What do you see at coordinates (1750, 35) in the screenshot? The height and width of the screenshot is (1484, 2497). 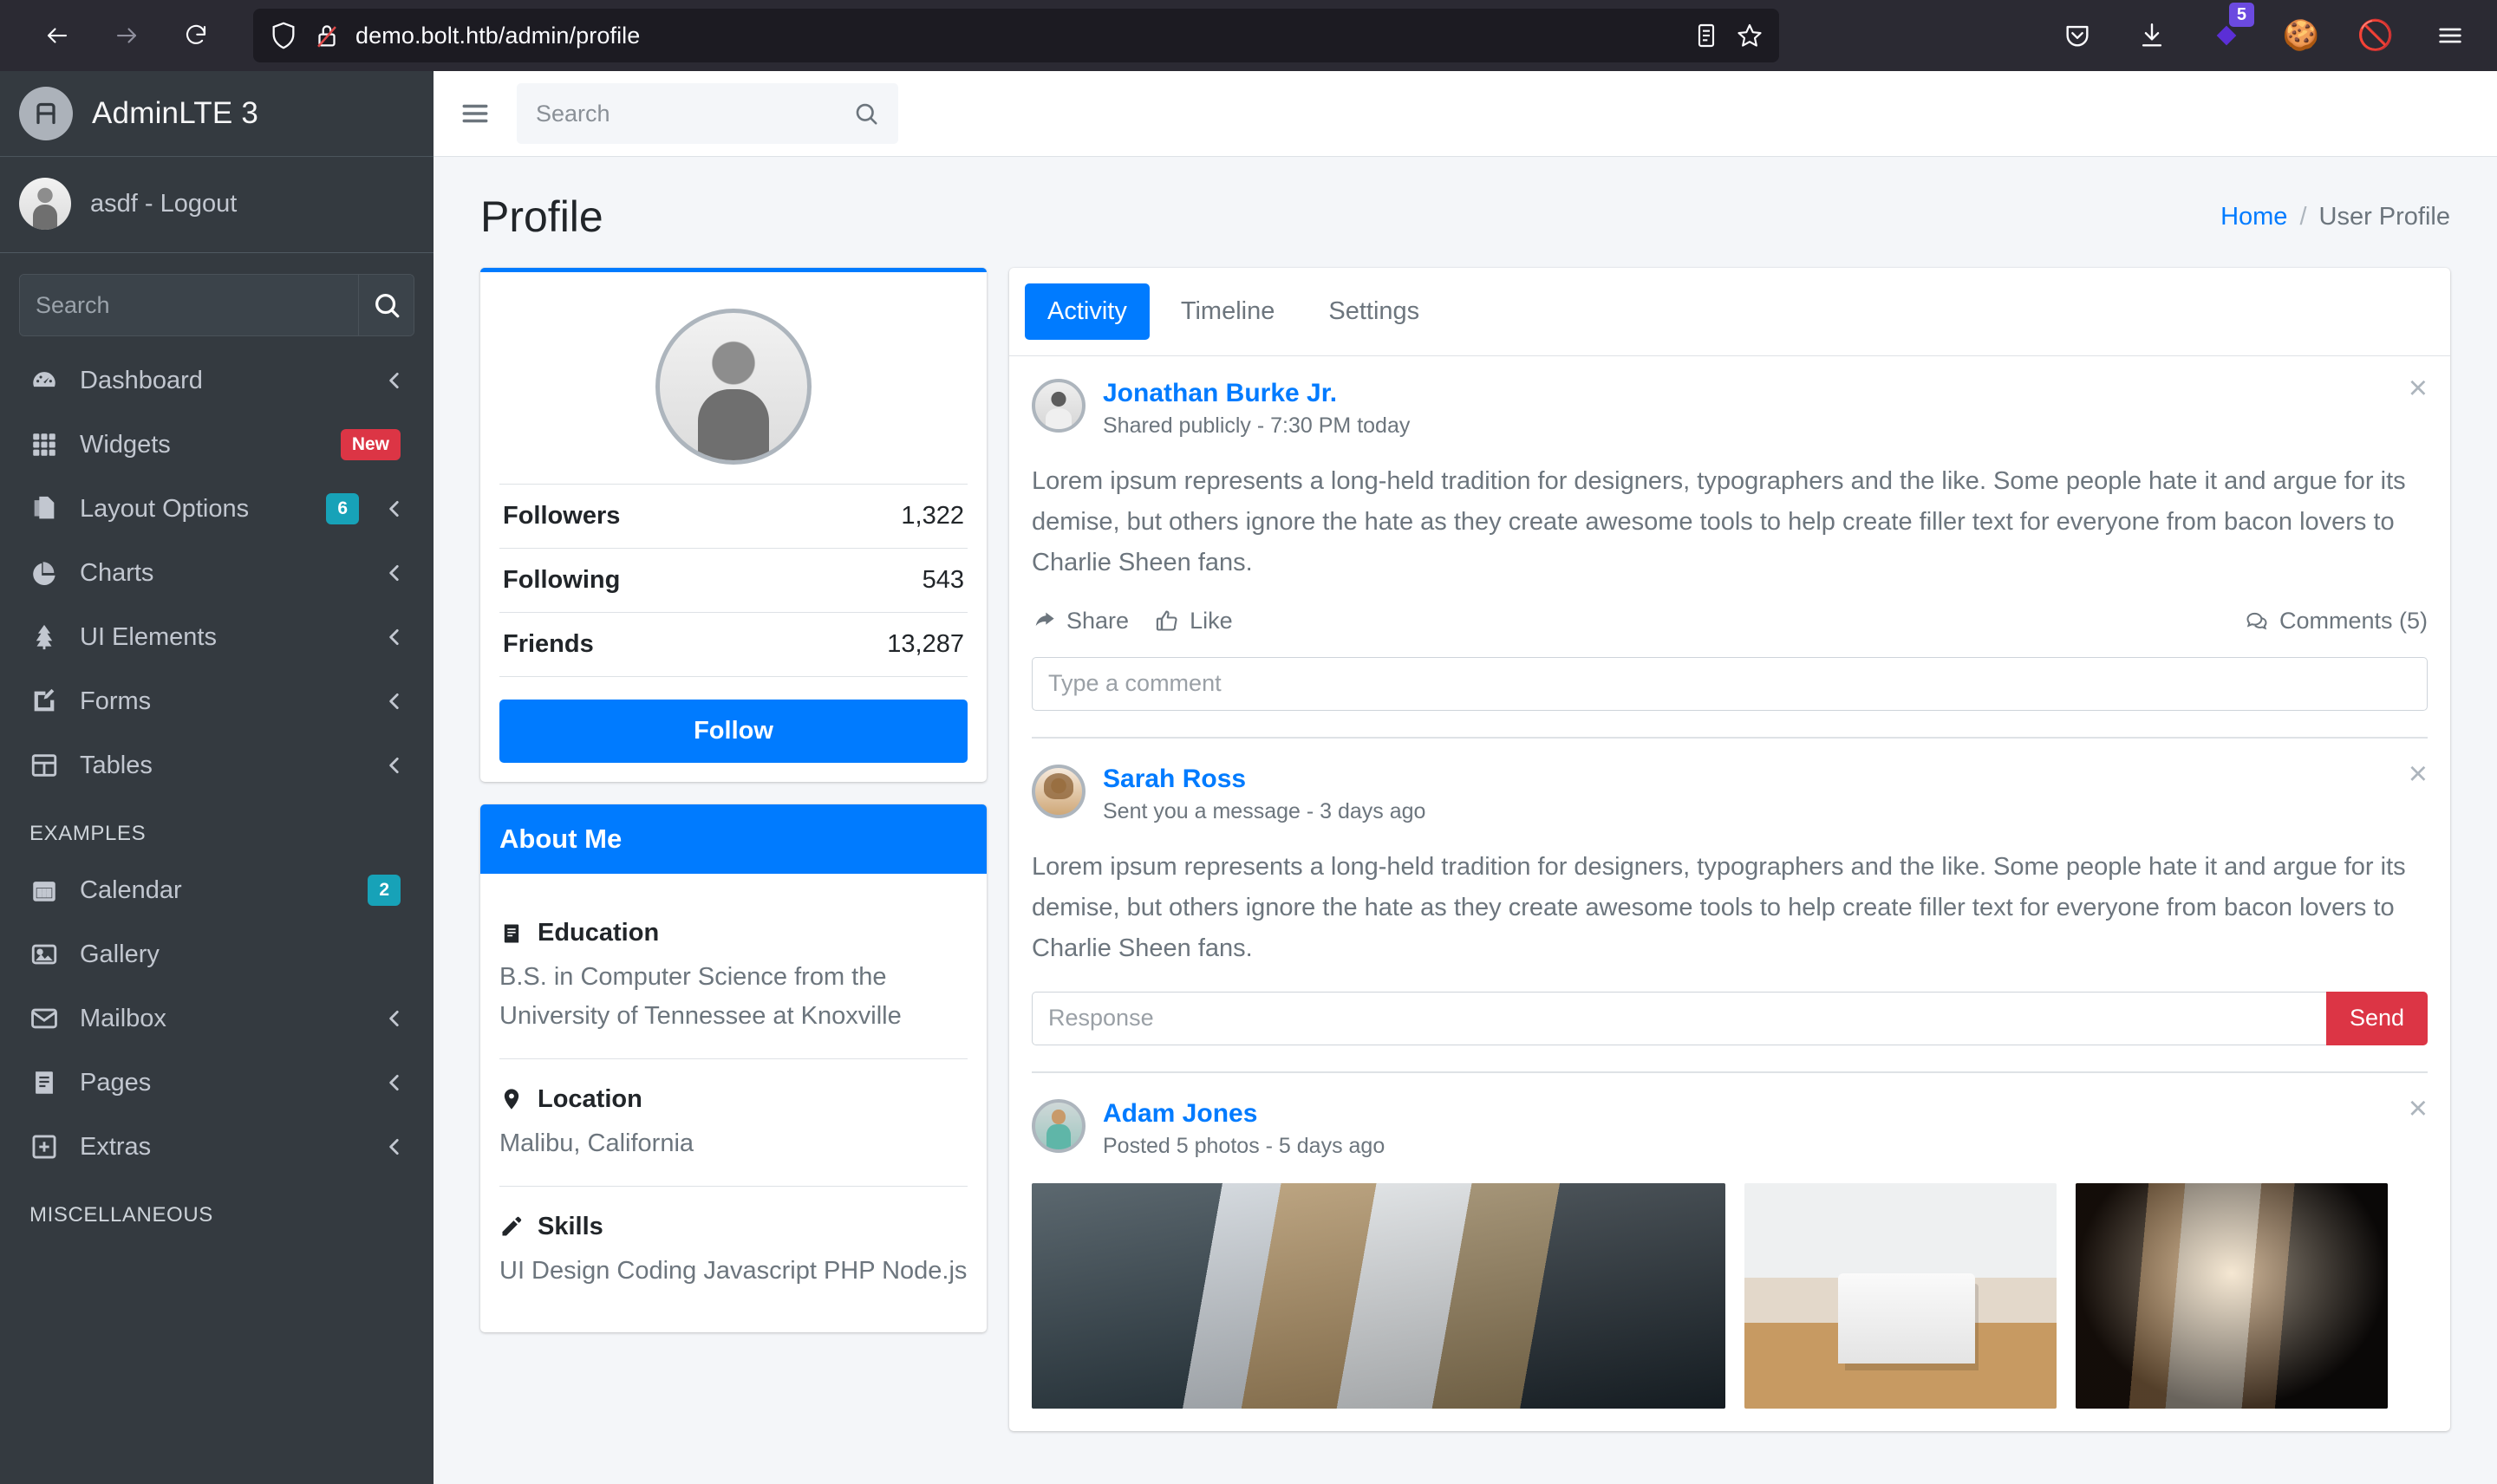 I see `bookmark-star-icon` at bounding box center [1750, 35].